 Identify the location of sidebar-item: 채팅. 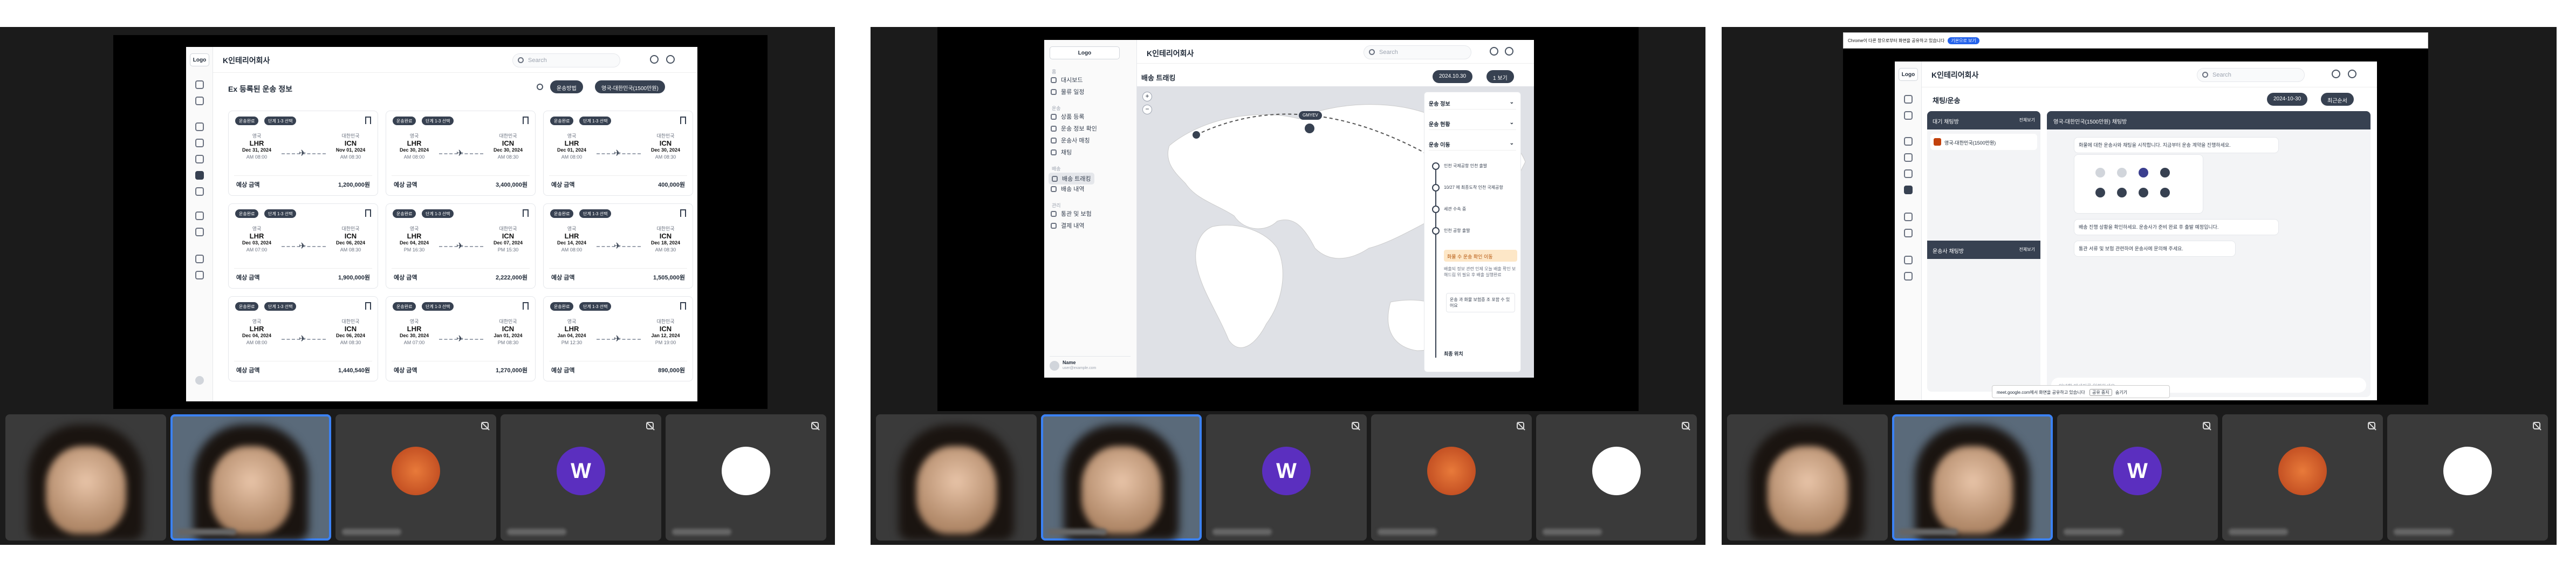
(1061, 152).